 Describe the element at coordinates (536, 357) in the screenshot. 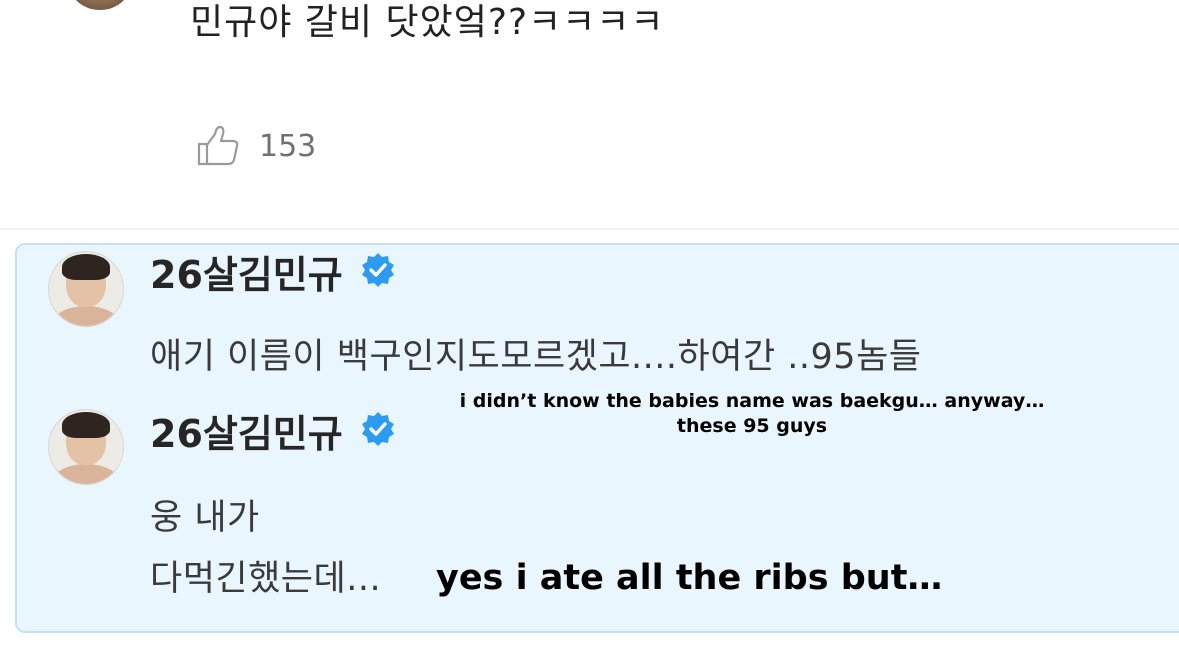

I see `reply-text: 애기 이름이 백구인지도모르겠고....하여간 ..95놈들` at that location.